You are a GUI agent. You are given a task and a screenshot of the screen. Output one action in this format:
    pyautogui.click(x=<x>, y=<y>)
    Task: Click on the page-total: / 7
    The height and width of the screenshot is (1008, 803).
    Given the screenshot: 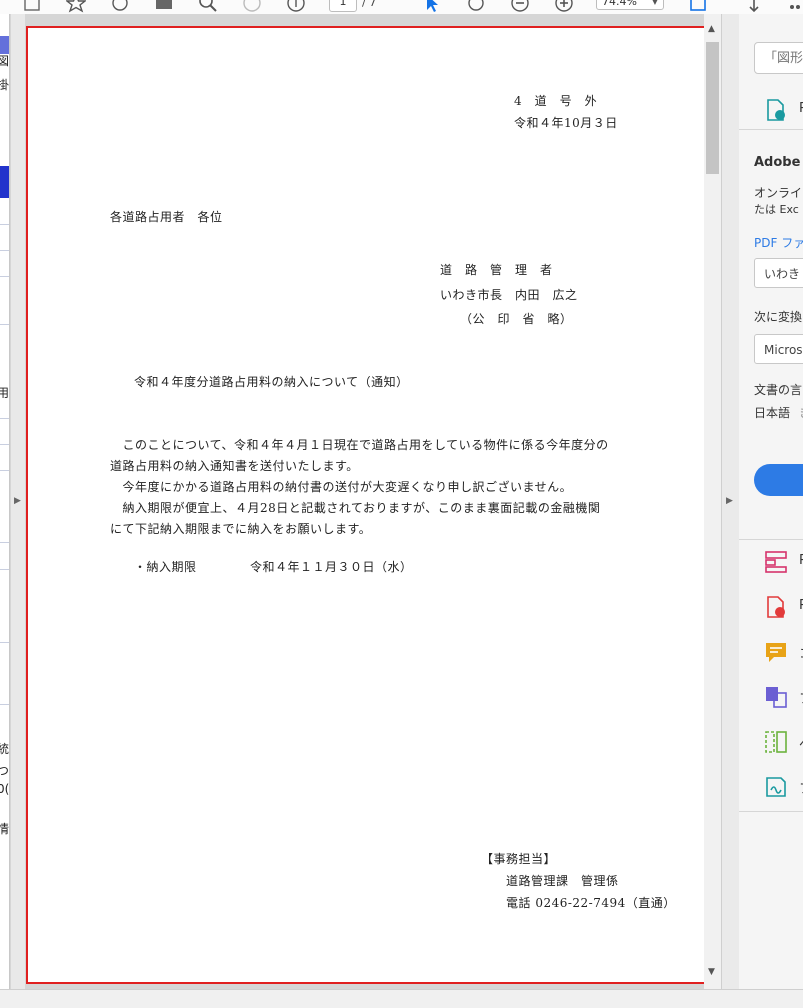 What is the action you would take?
    pyautogui.click(x=369, y=4)
    